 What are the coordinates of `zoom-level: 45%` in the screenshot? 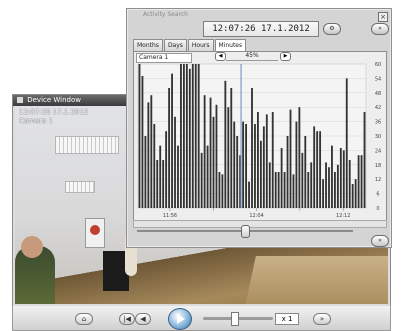 It's located at (252, 56).